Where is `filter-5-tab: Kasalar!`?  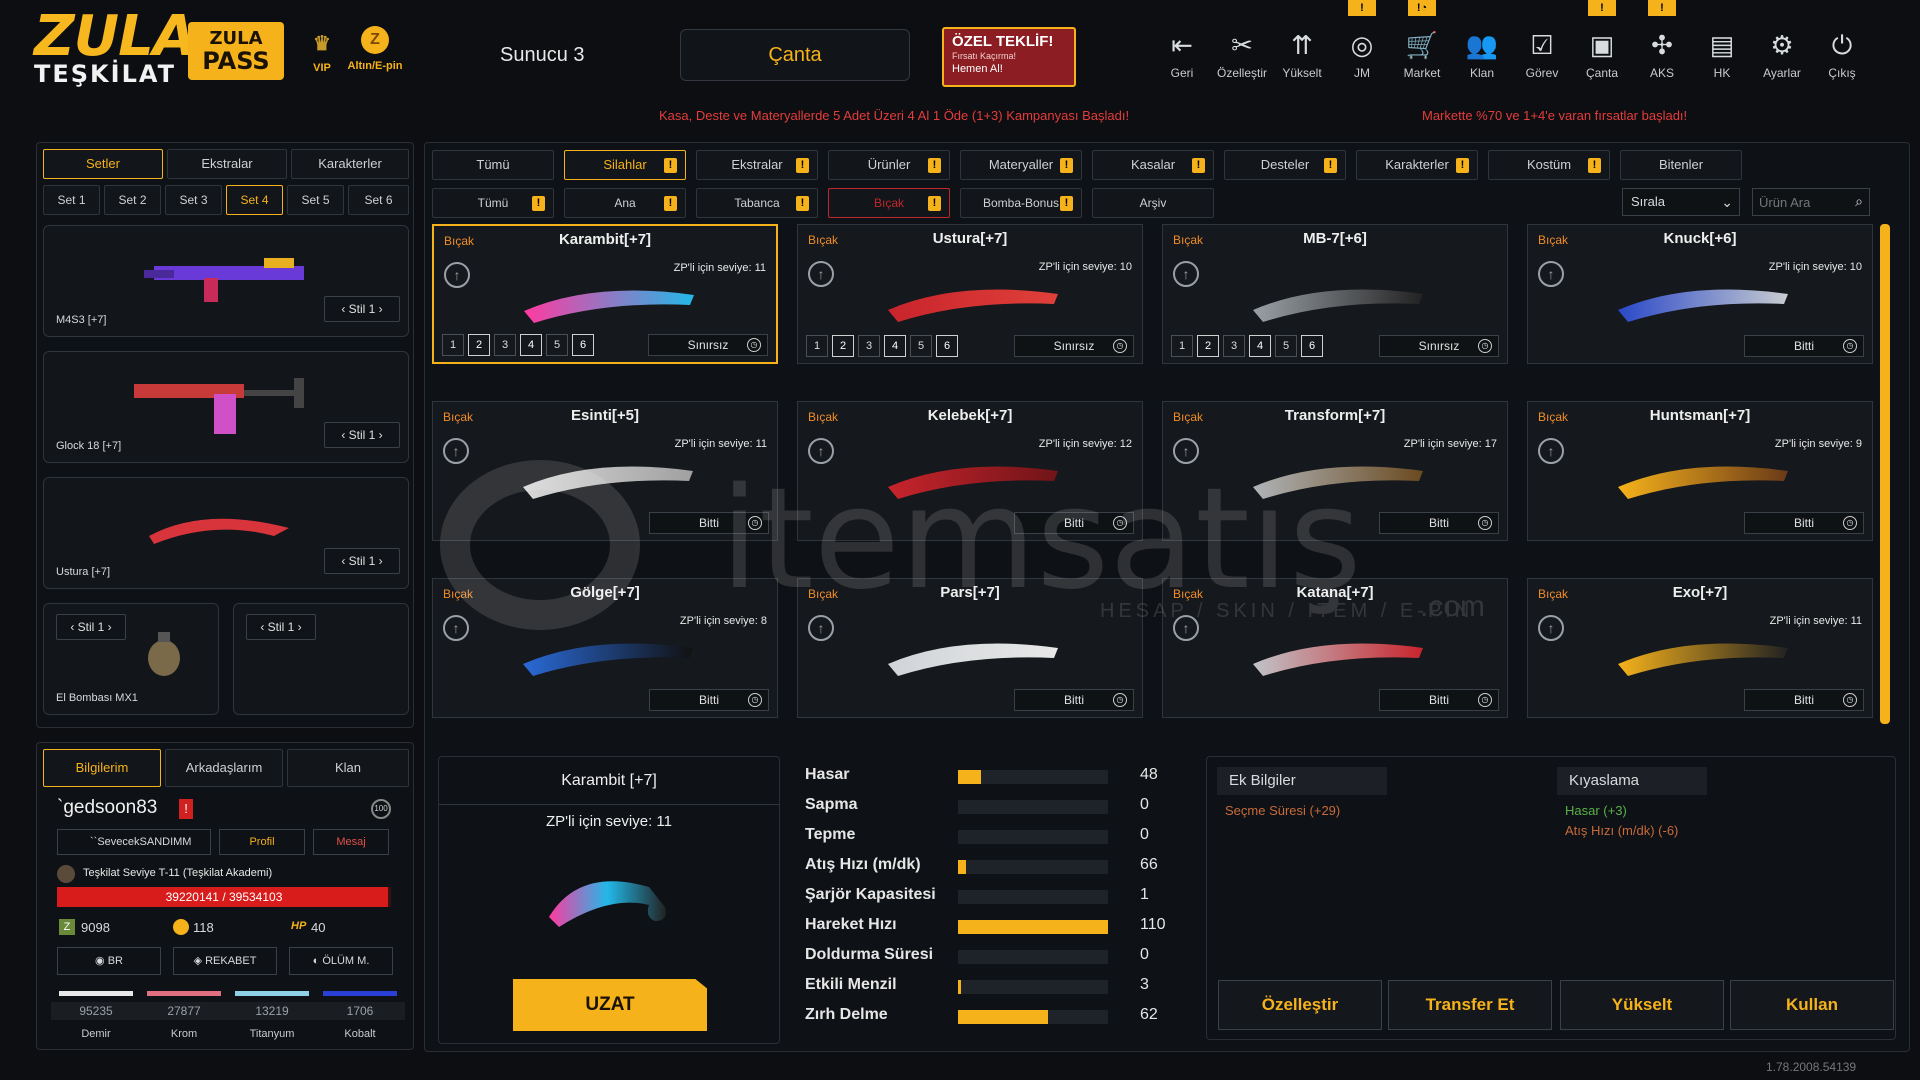
filter-5-tab: Kasalar! is located at coordinates (1153, 165).